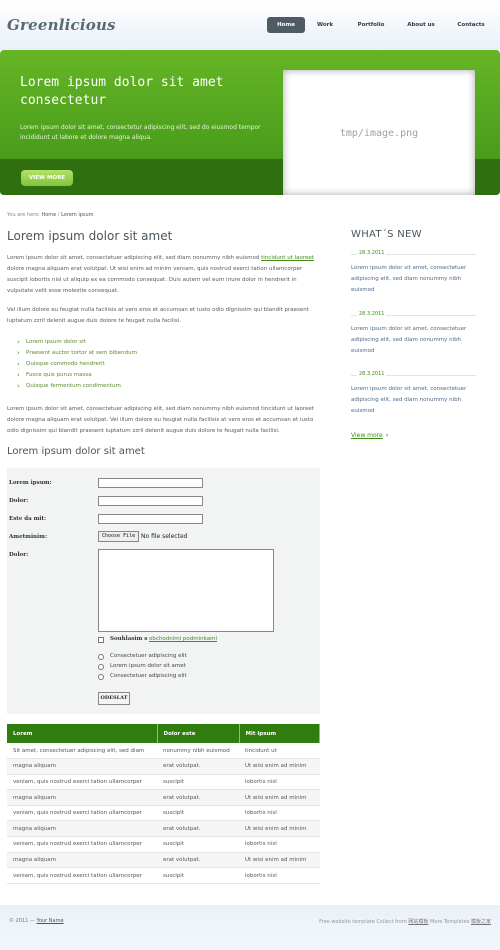  I want to click on breadcrumb-prefix: You are here:, so click(23, 215).